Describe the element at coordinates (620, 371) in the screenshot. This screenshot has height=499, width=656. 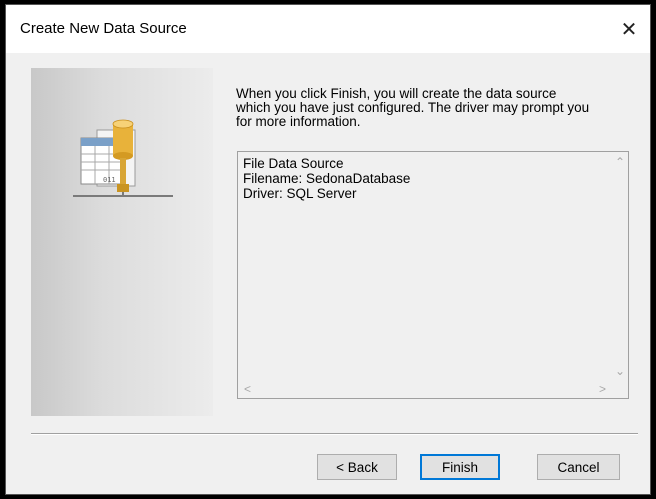
I see `scroll-down-icon: ⌄` at that location.